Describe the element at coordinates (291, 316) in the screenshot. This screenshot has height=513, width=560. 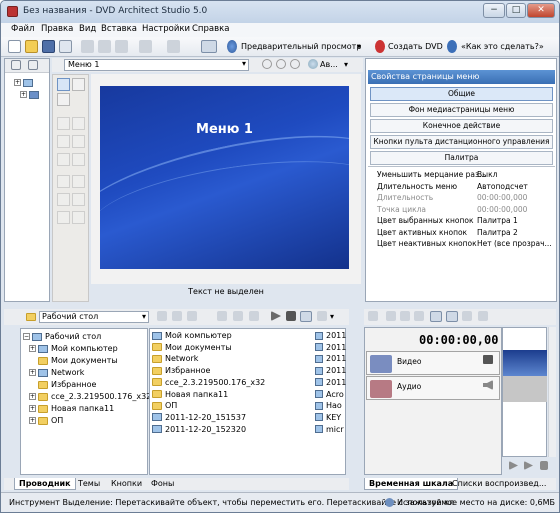
I see `stop-icon` at that location.